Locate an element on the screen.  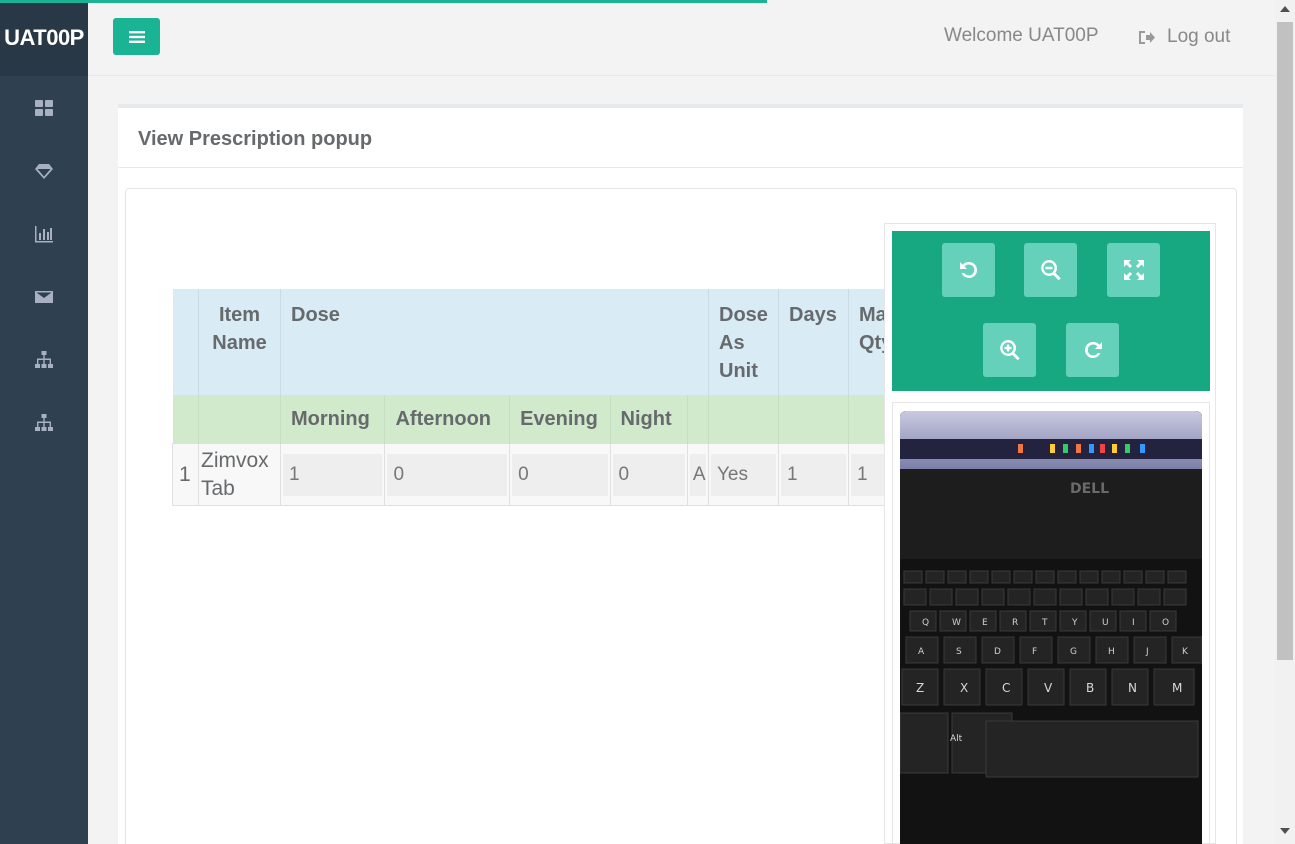
svg-text: D is located at coordinates (997, 652).